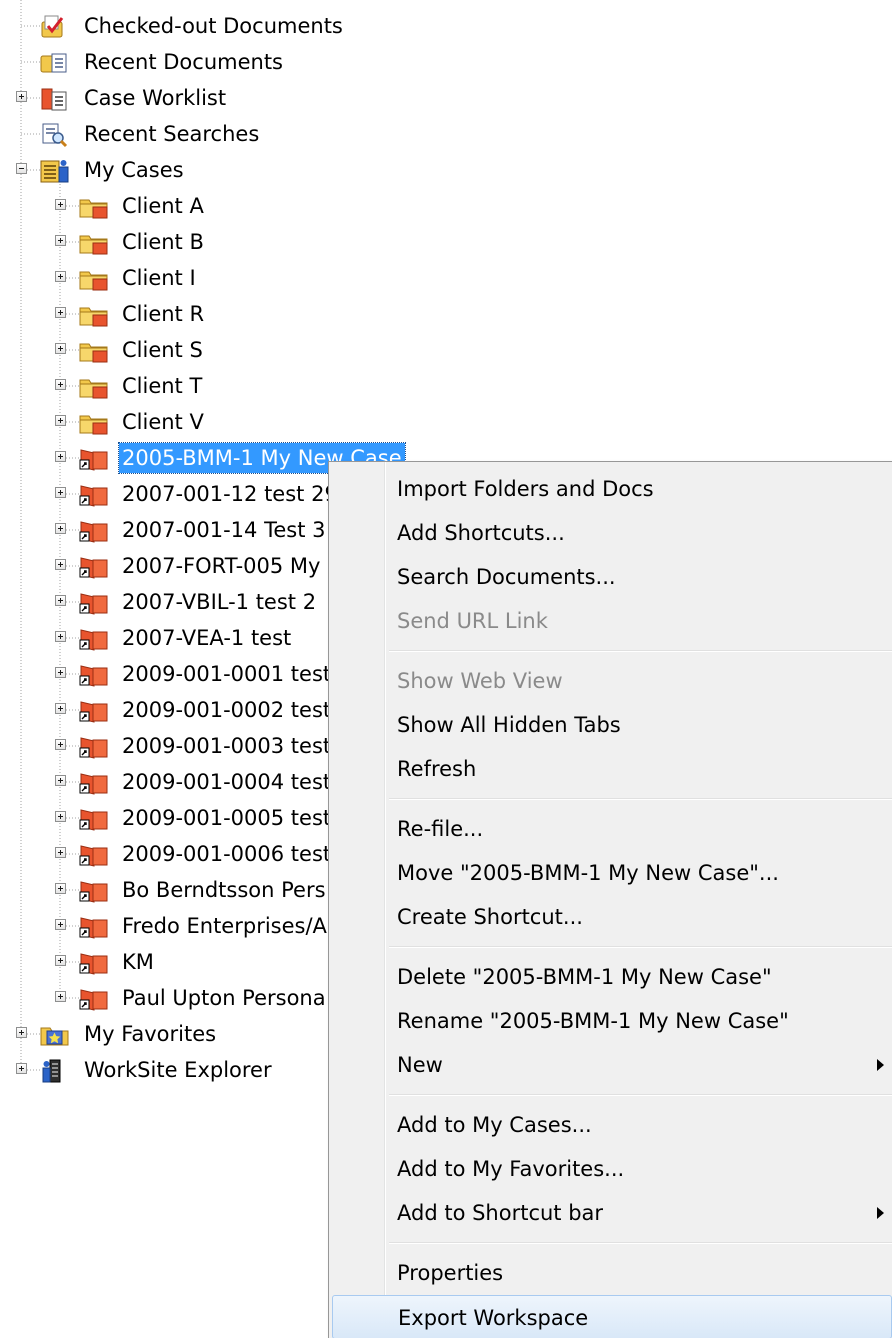 This screenshot has width=892, height=1338. What do you see at coordinates (446, 278) in the screenshot?
I see `tree-node: Client I` at bounding box center [446, 278].